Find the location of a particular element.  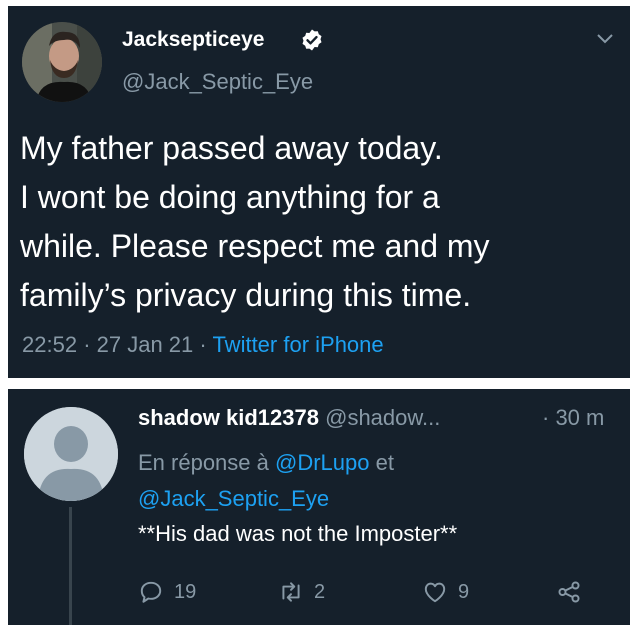

default-avatar-graphic is located at coordinates (71, 454).